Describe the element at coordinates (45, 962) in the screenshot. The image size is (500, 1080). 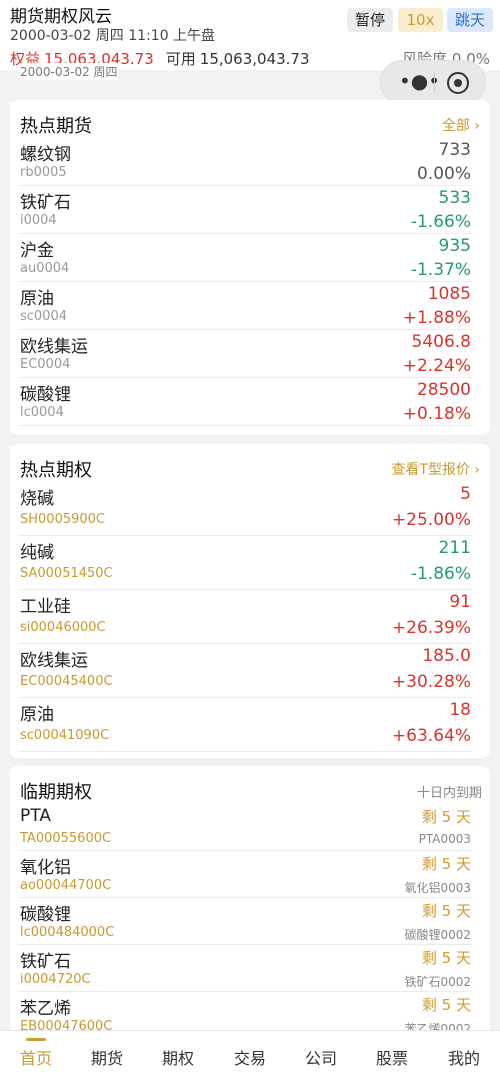
I see `expiring-name: 铁矿石` at that location.